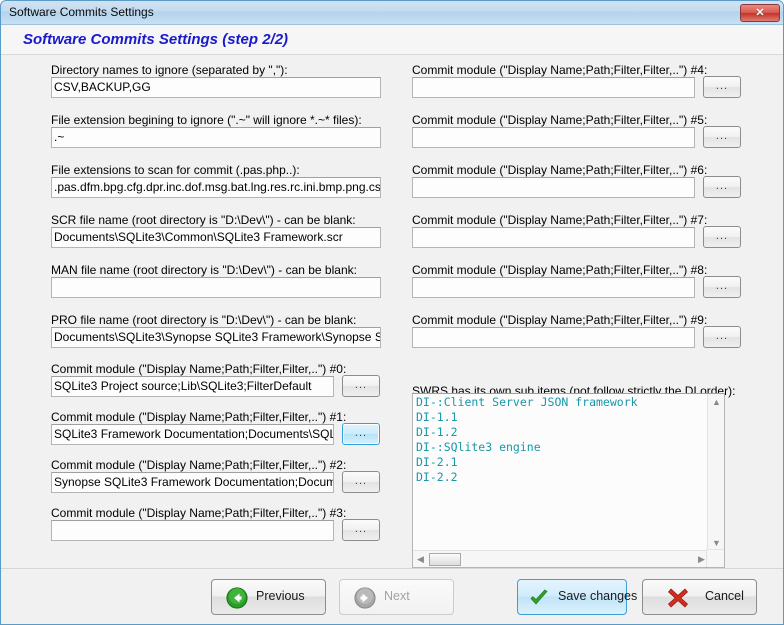  Describe the element at coordinates (715, 558) in the screenshot. I see `memo-scroll-corner` at that location.